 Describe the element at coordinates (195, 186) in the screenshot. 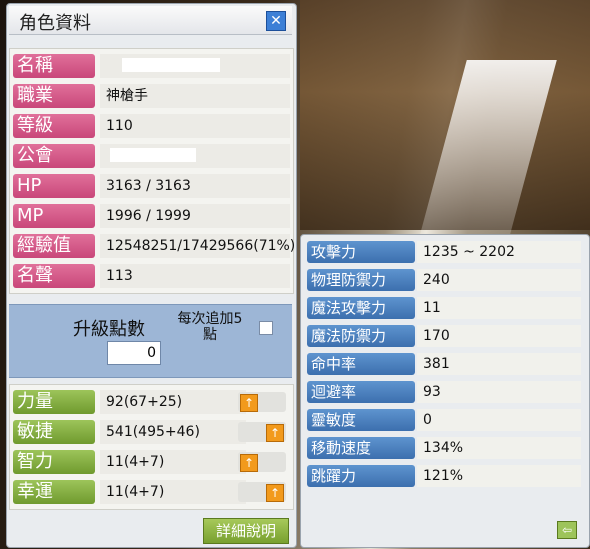

I see `hp-value: 3163 / 3163` at that location.